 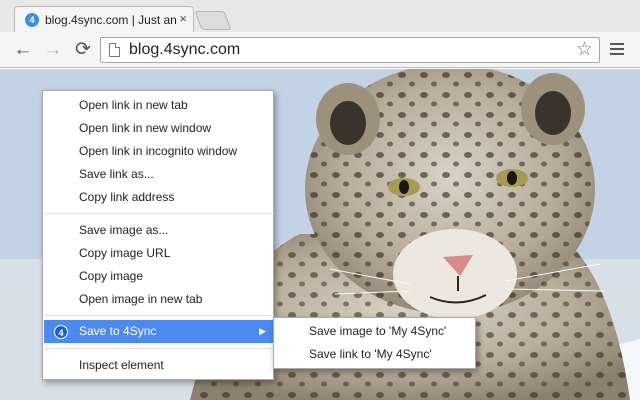 I want to click on back-arrow-icon: ←, so click(x=23, y=50).